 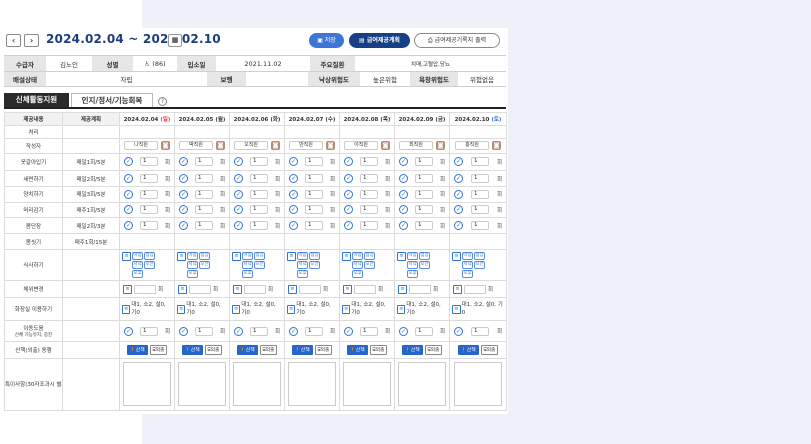 What do you see at coordinates (175, 40) in the screenshot?
I see `calendar-icon: ▦` at bounding box center [175, 40].